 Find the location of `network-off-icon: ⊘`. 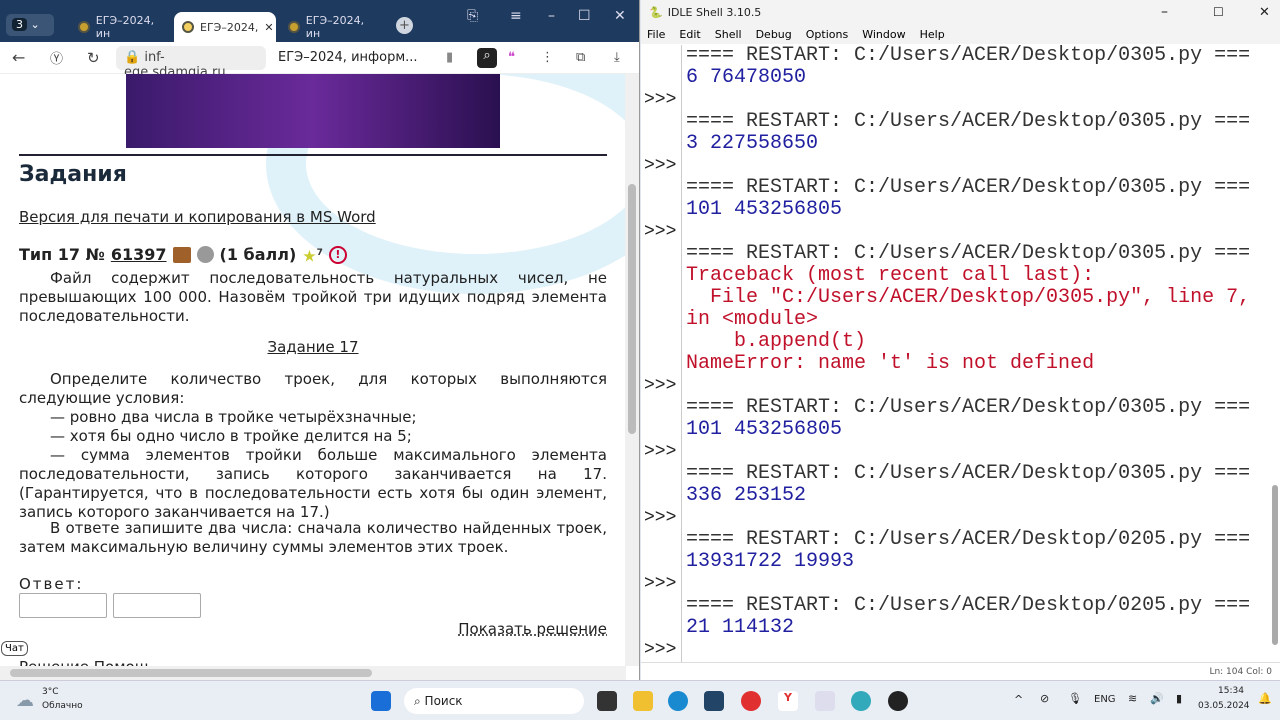

network-off-icon: ⊘ is located at coordinates (1044, 698).